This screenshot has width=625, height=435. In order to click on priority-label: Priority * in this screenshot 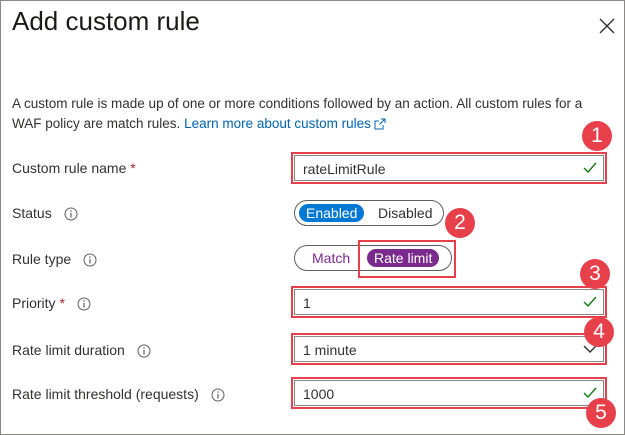, I will do `click(51, 303)`.